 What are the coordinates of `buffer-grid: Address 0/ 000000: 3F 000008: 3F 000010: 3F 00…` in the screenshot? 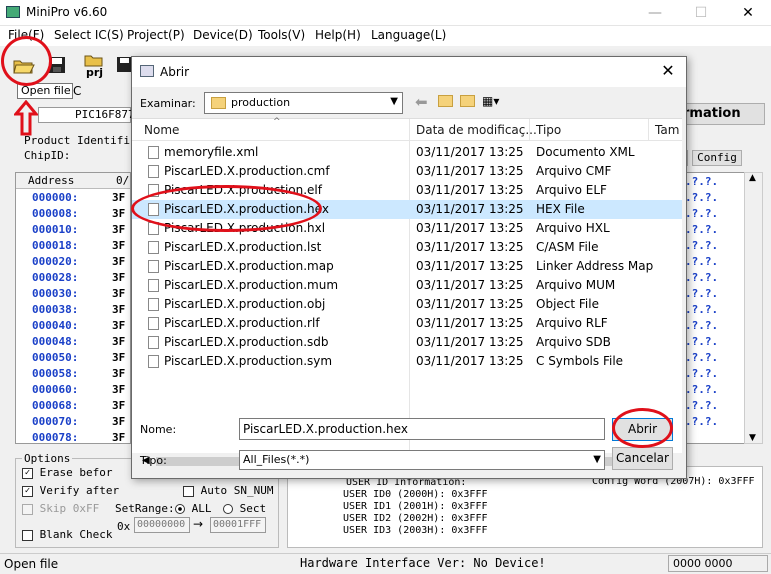 It's located at (73, 308).